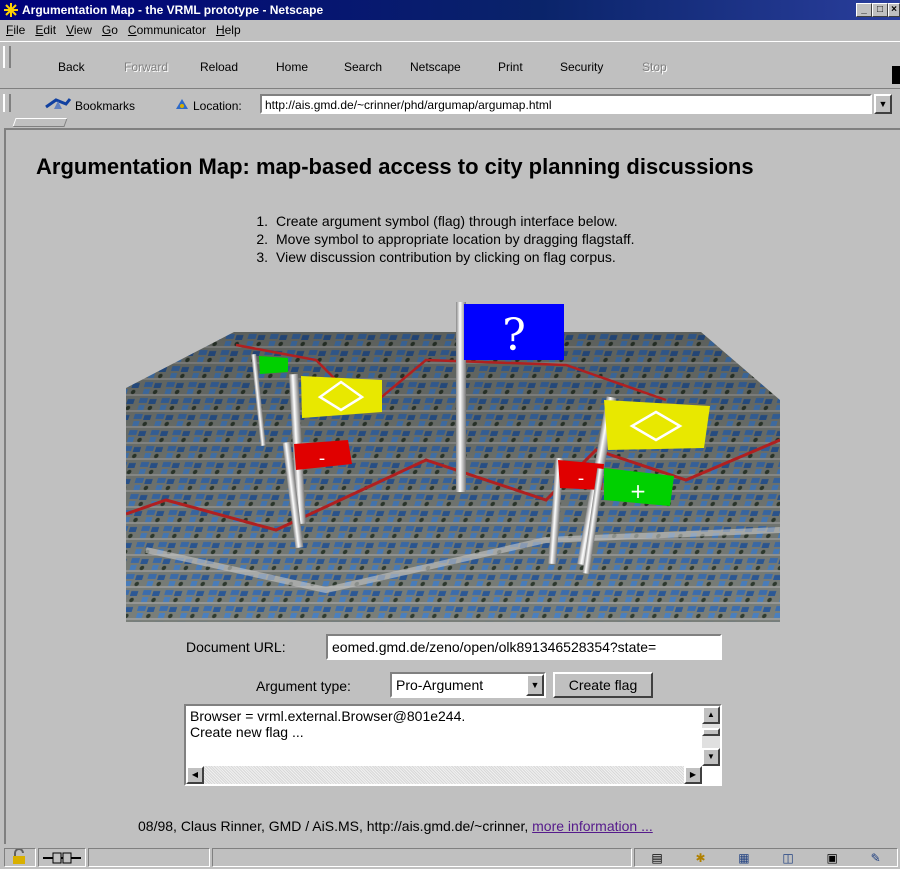  I want to click on security-lock-icon, so click(20, 857).